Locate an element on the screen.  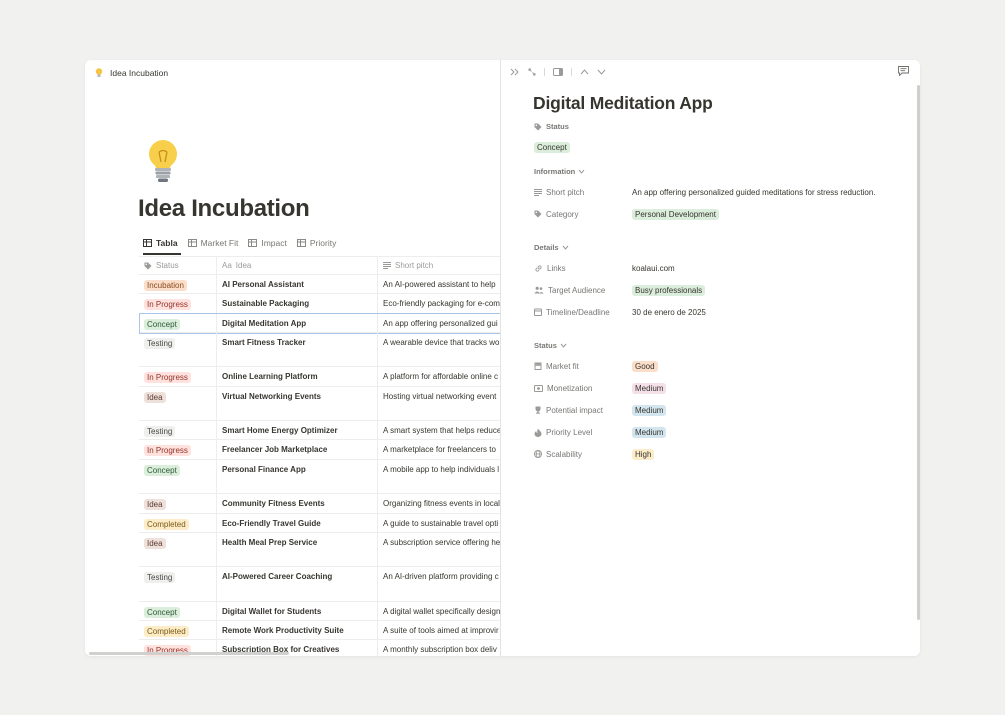
pitch-cell: A monthly subscription box deliv is located at coordinates (439, 648).